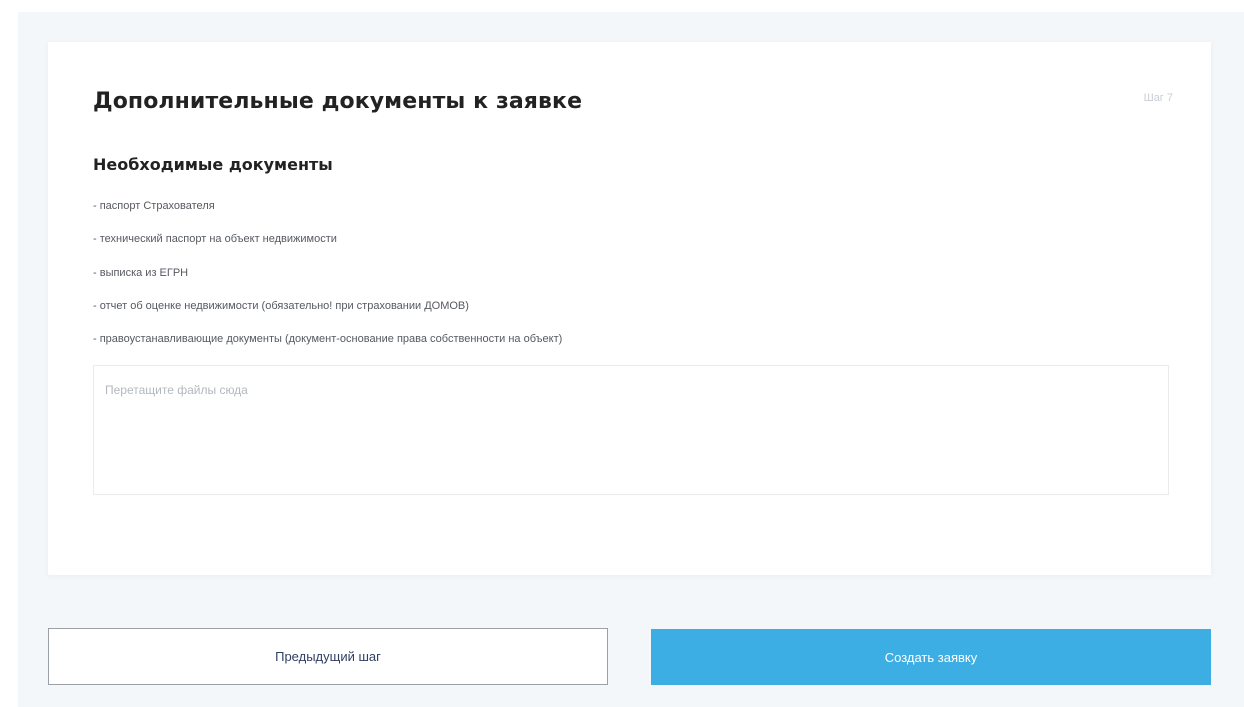  What do you see at coordinates (1158, 98) in the screenshot?
I see `step-indicator: Шаг 7` at bounding box center [1158, 98].